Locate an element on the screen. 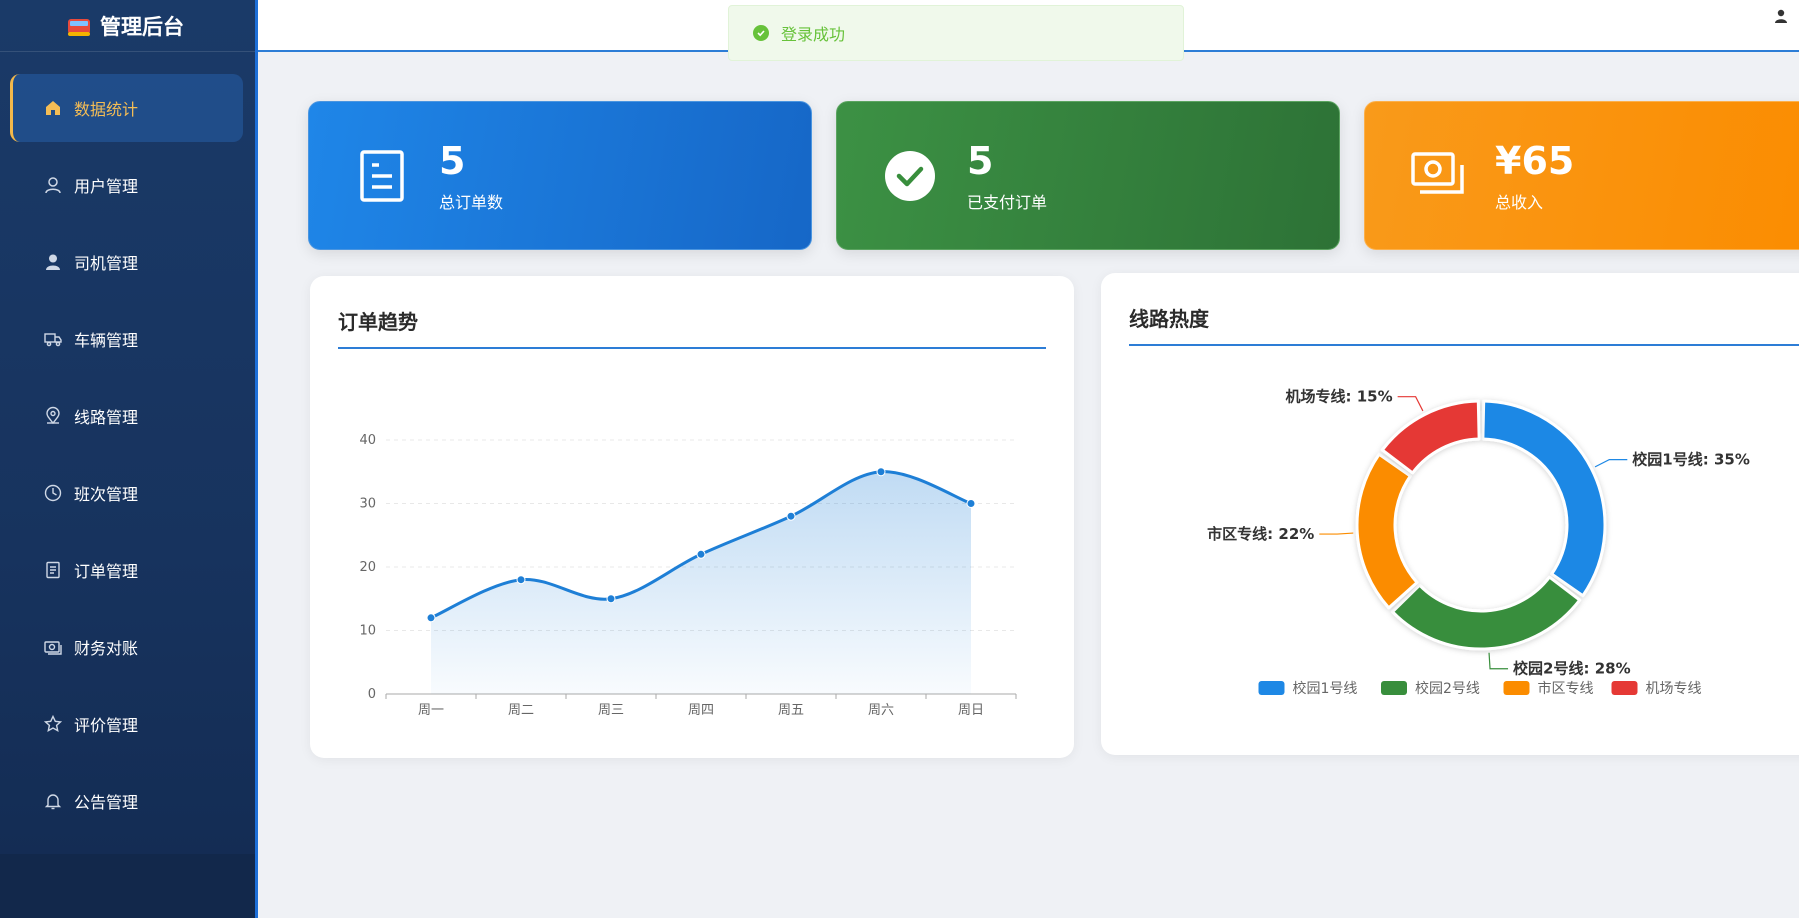  user-filled-icon is located at coordinates (53, 262).